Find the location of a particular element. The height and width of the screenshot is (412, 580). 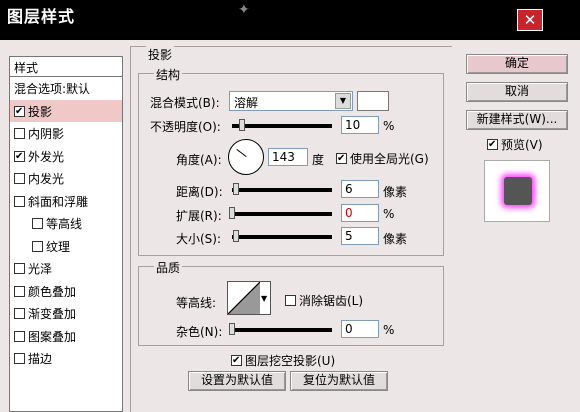

size-slider-track is located at coordinates (282, 237).